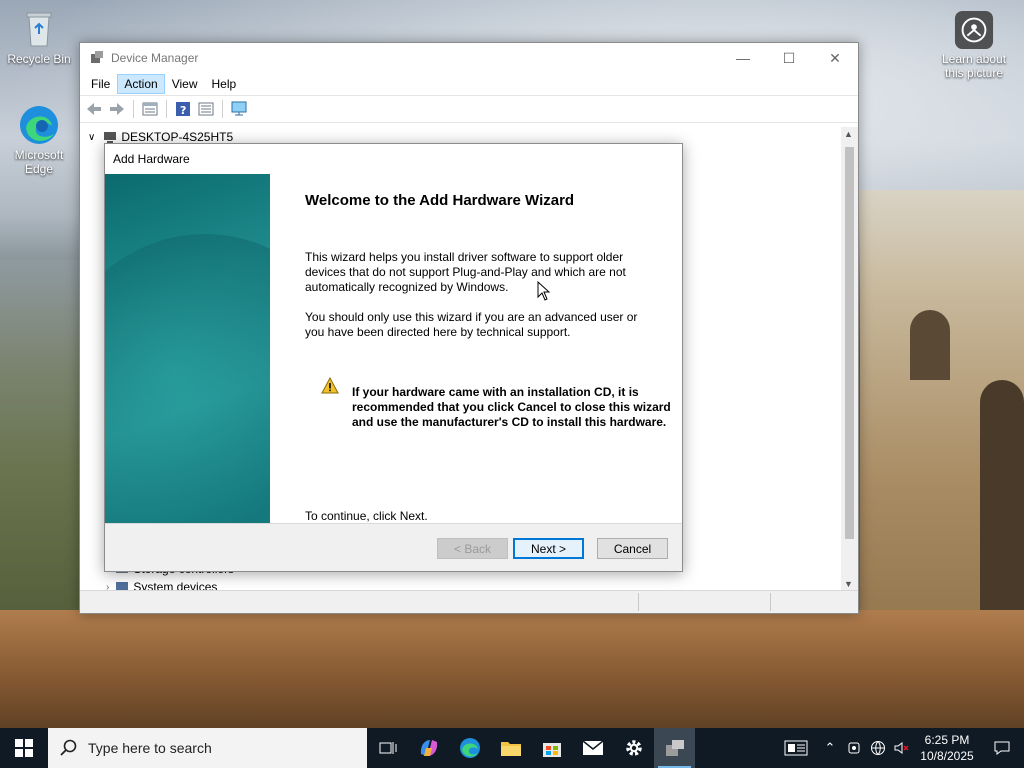 This screenshot has height=768, width=1024. I want to click on clock: 6:25 PM 10/8/2025, so click(947, 748).